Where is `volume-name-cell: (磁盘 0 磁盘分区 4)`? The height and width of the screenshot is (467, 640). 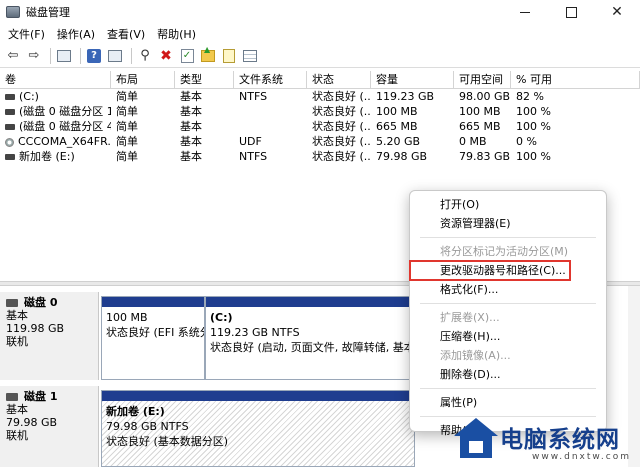
volume-name-cell: (磁盘 0 磁盘分区 4) is located at coordinates (55, 126).